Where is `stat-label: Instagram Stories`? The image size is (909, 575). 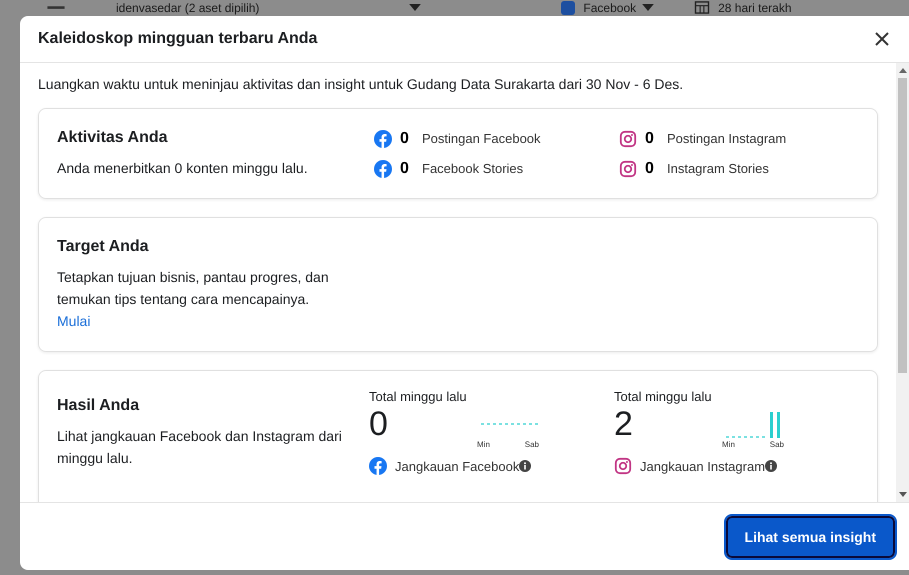
stat-label: Instagram Stories is located at coordinates (718, 168).